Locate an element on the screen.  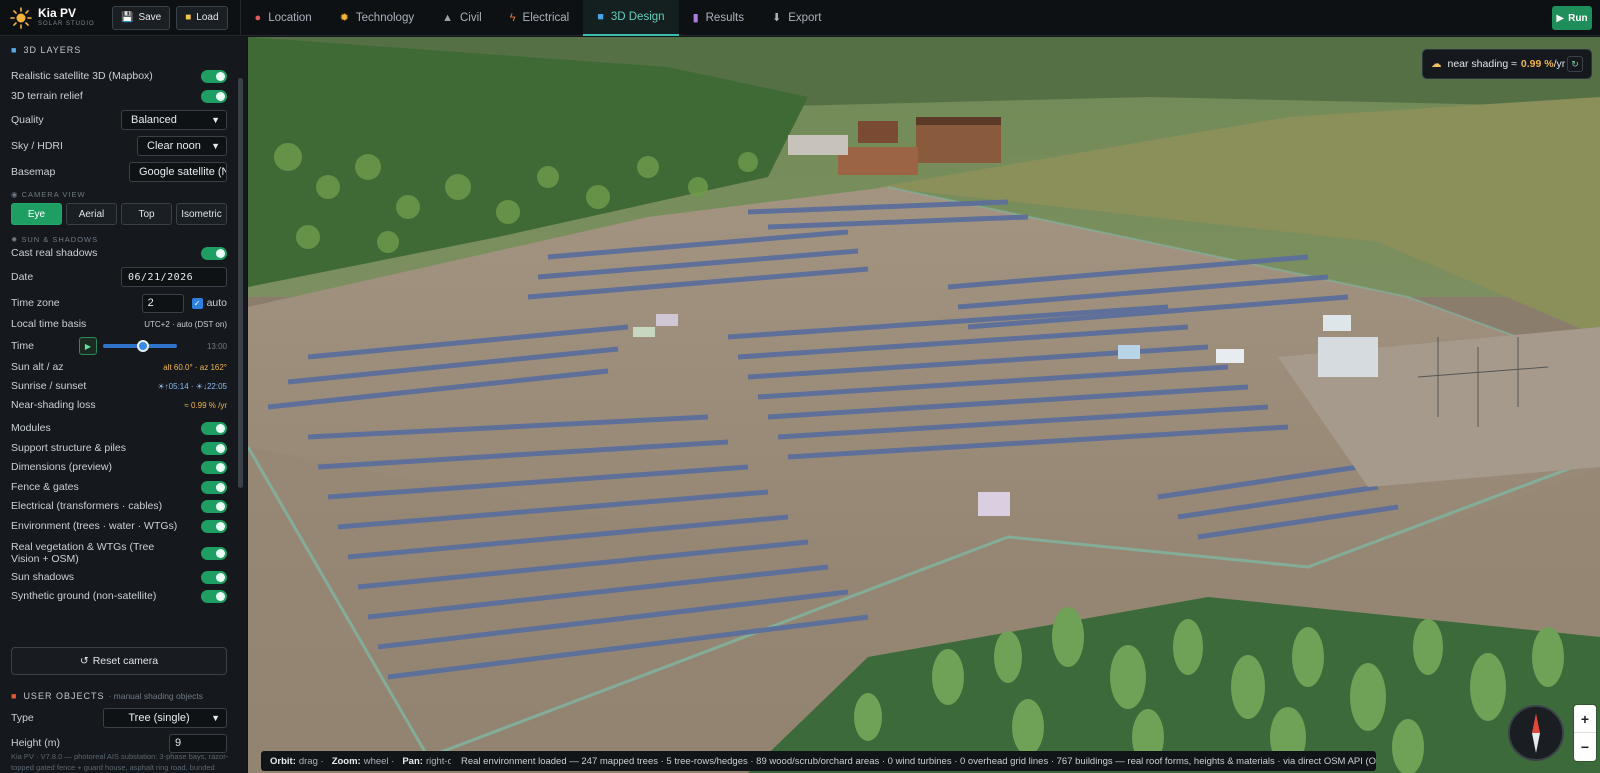
compass-control is located at coordinates (1536, 733).